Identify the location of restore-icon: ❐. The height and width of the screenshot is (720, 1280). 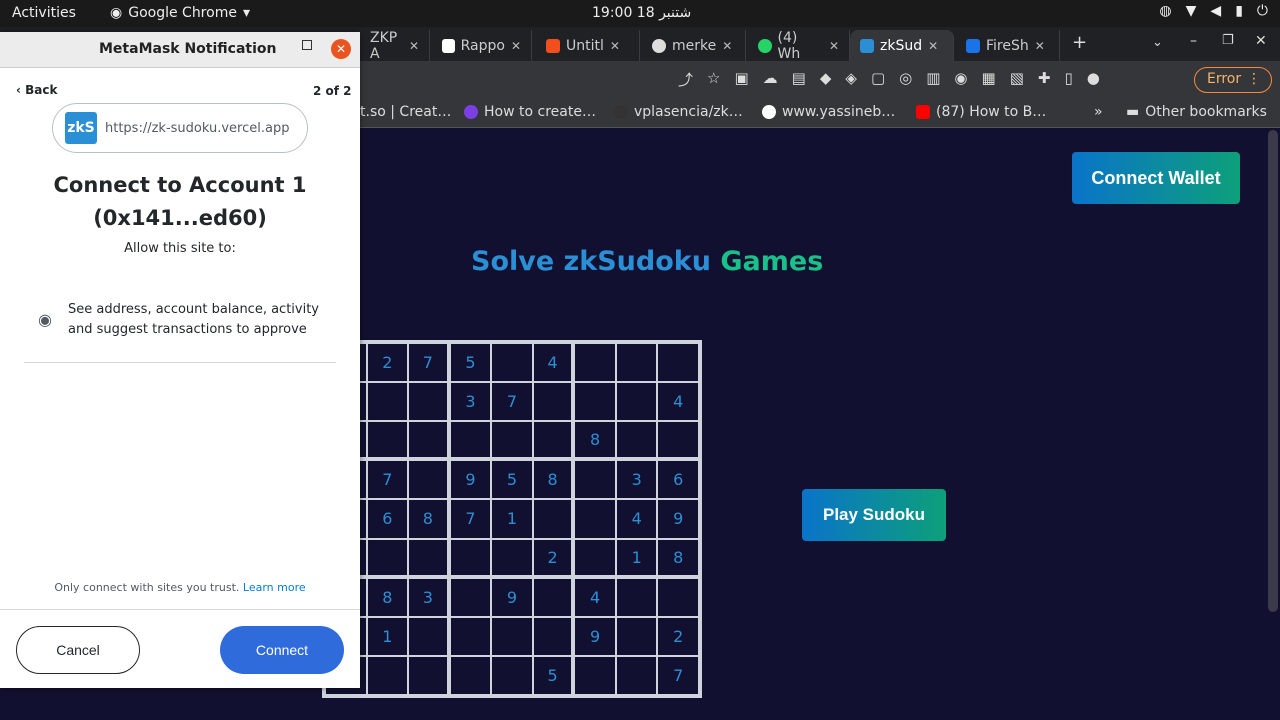
(1228, 40).